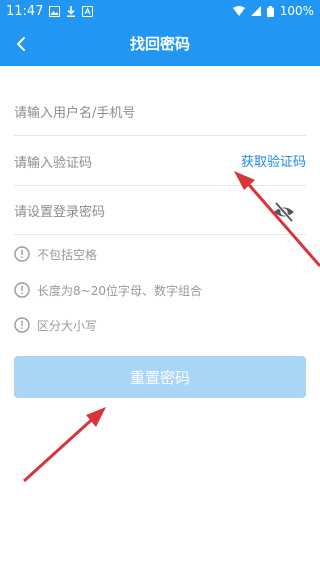  What do you see at coordinates (270, 11) in the screenshot?
I see `battery-icon` at bounding box center [270, 11].